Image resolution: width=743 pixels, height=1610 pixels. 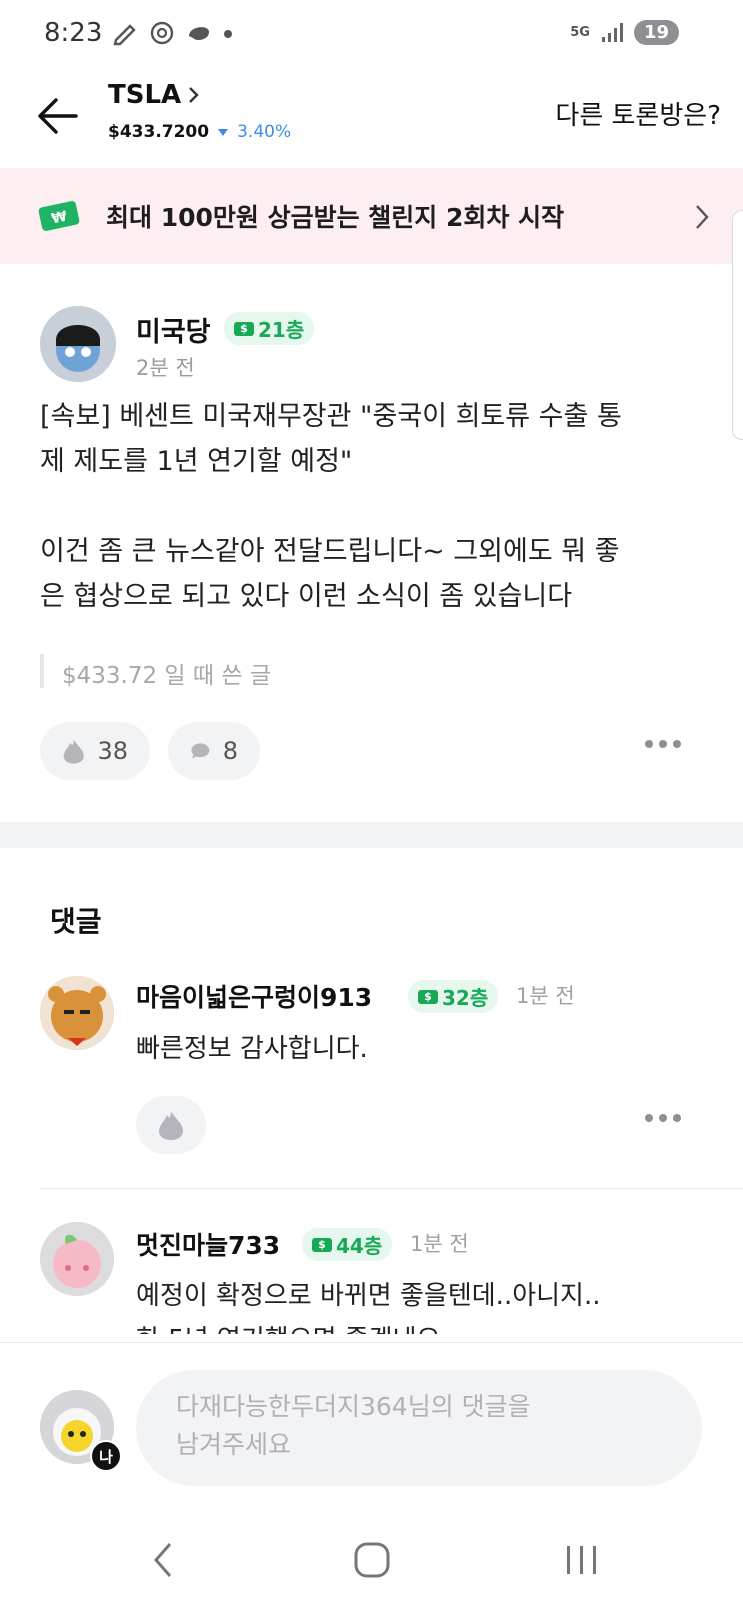 I want to click on nav-back-button, so click(x=163, y=1562).